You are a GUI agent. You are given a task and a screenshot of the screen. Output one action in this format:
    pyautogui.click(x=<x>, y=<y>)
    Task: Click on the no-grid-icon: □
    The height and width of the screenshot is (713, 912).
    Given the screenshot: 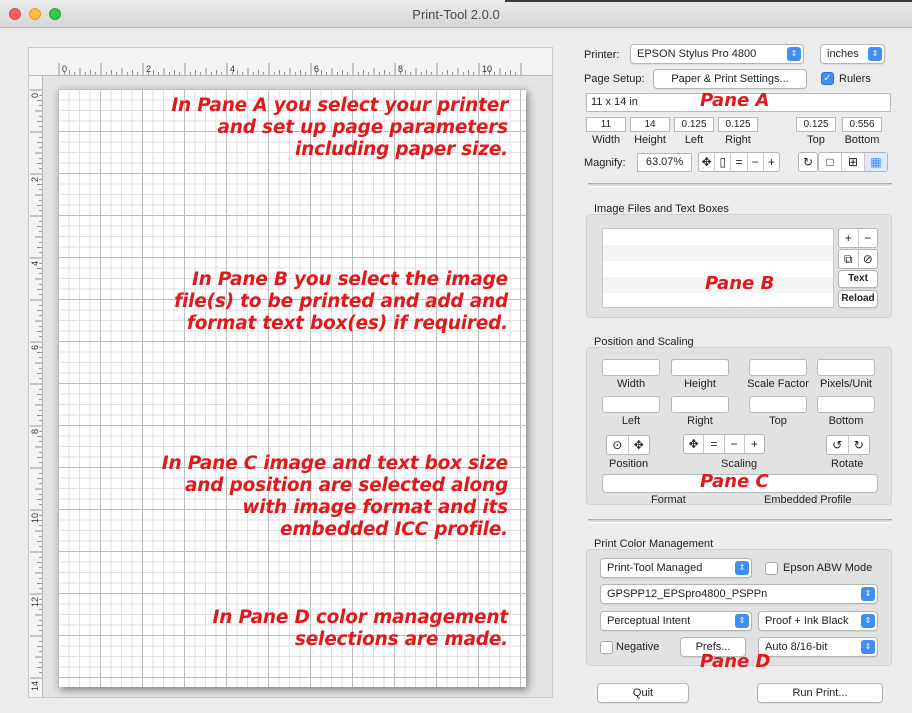 What is the action you would take?
    pyautogui.click(x=830, y=162)
    